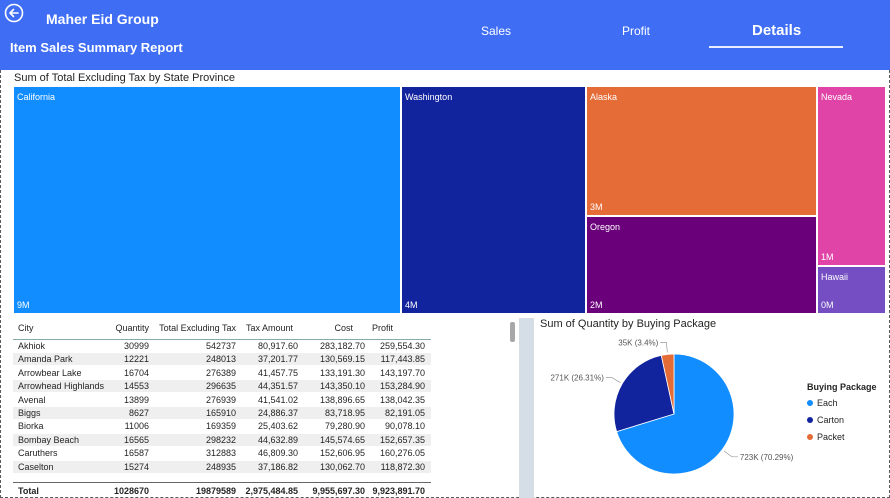  I want to click on treemap-tile-oregon: Oregon 2M, so click(701, 265).